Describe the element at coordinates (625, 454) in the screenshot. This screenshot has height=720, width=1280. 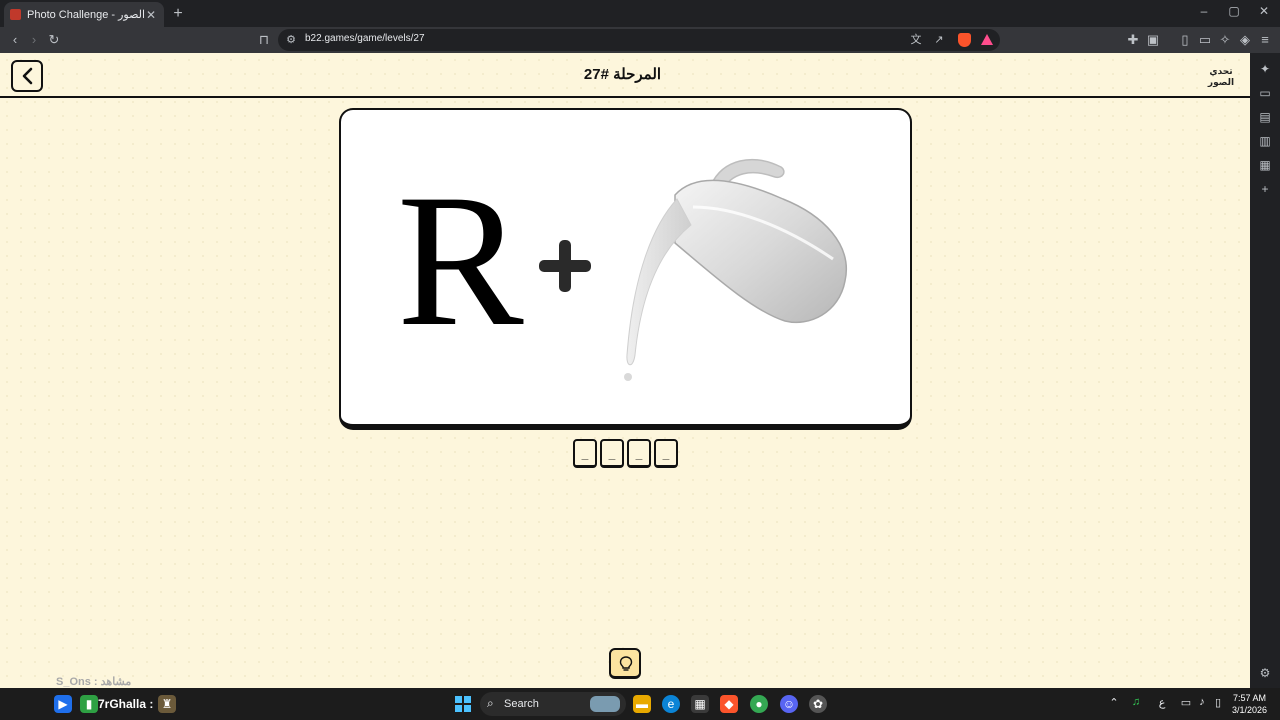
I see `answer-slots: _ _ _ _` at that location.